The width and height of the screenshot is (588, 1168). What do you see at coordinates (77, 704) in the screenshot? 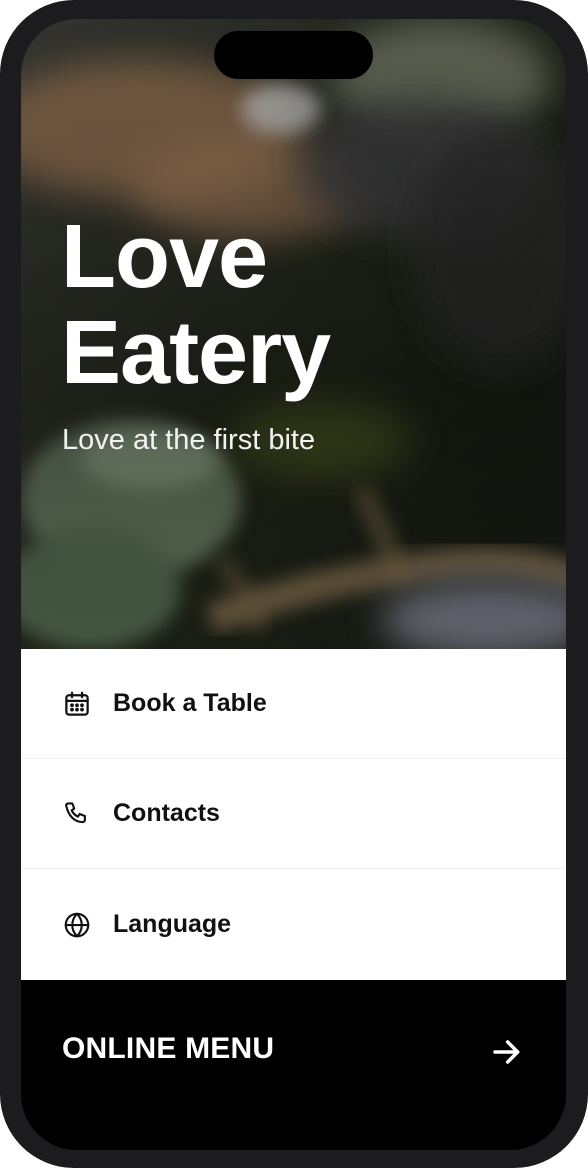
I see `calendar-icon` at bounding box center [77, 704].